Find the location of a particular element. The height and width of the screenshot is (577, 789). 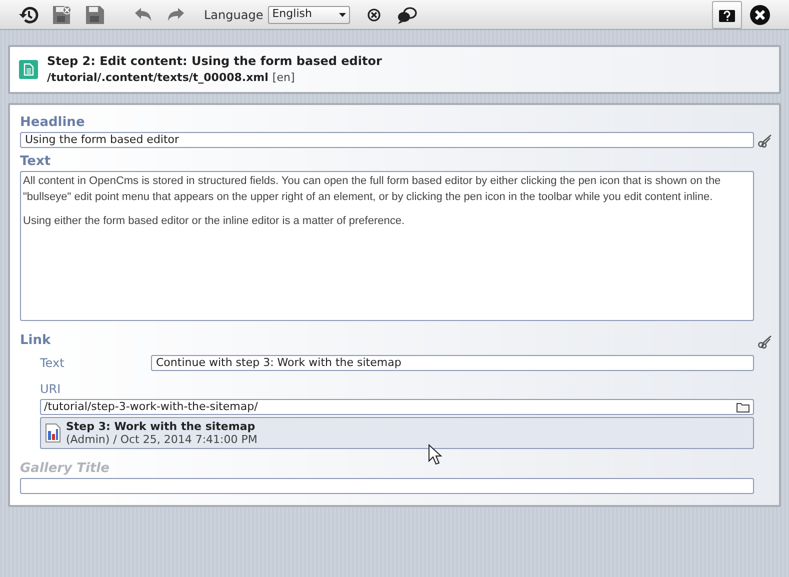

folder-icon is located at coordinates (743, 407).